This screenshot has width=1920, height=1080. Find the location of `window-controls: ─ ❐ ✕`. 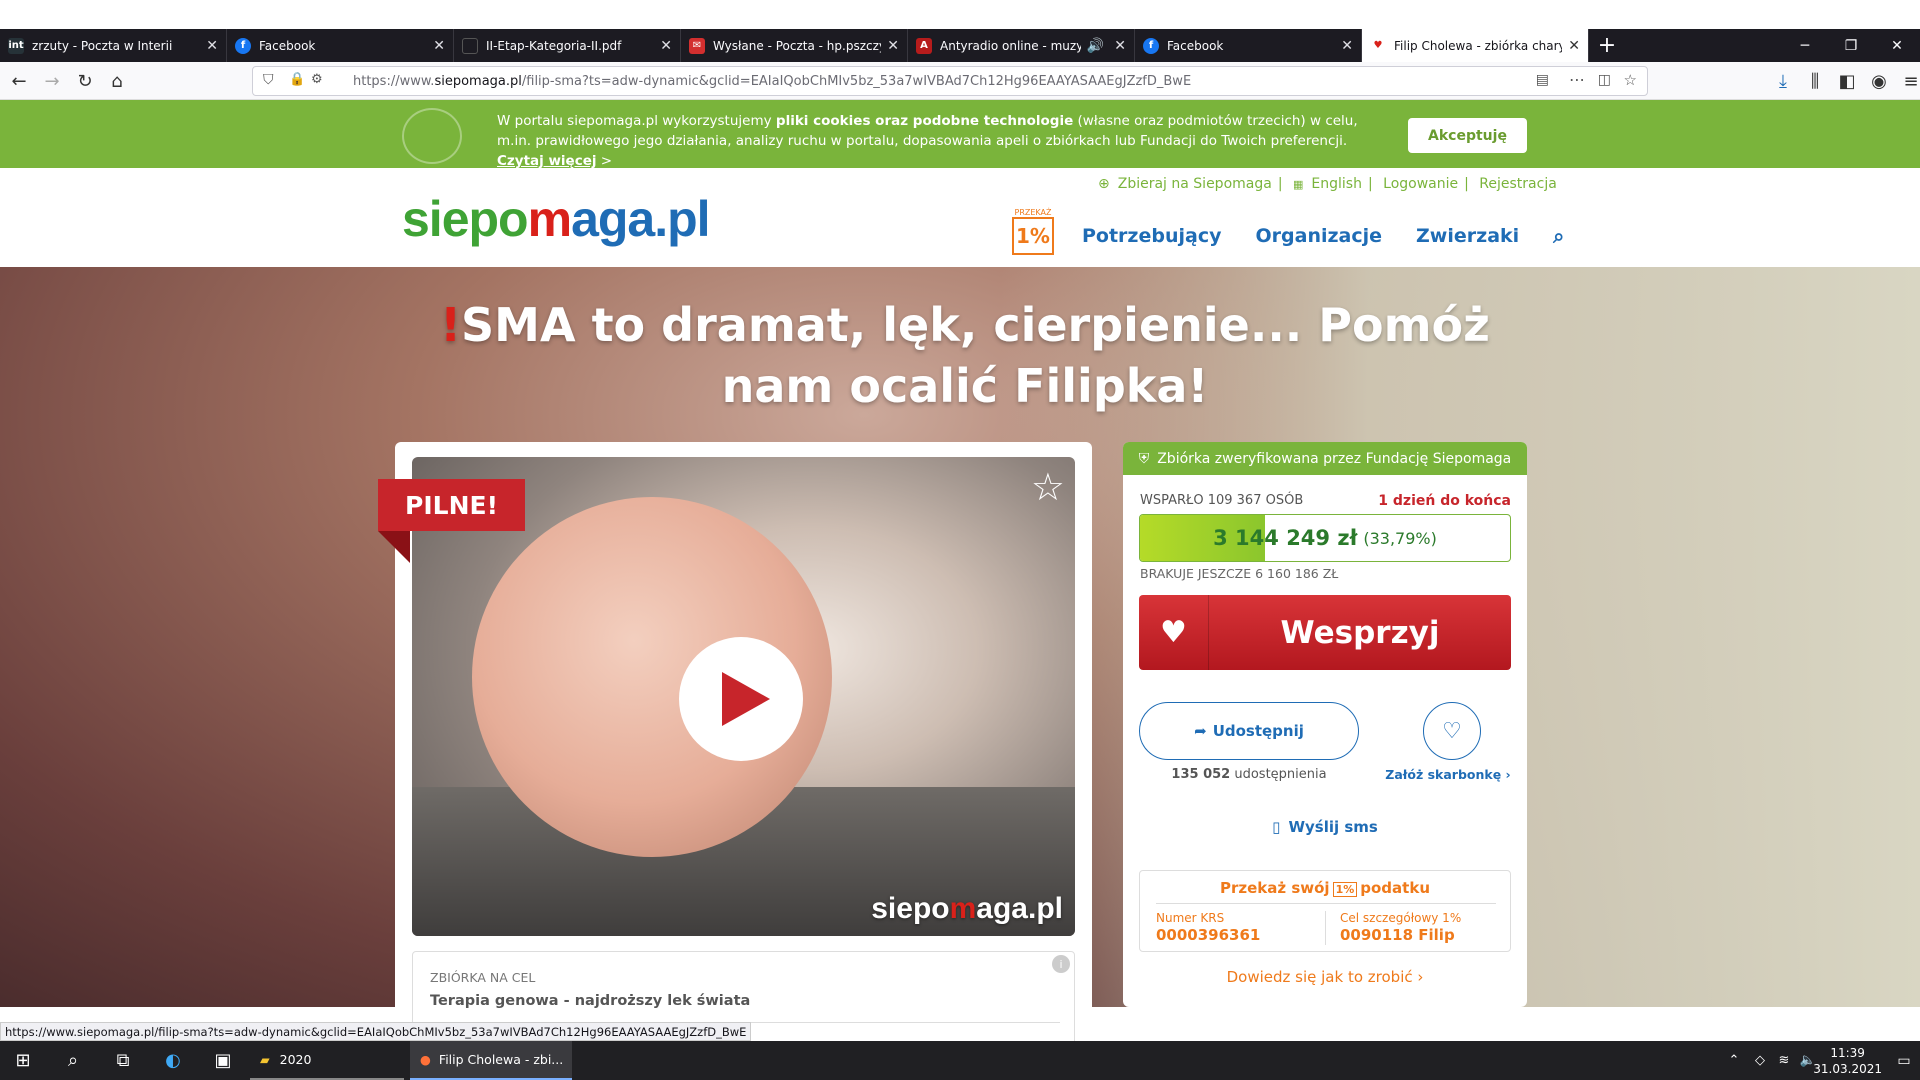

window-controls: ─ ❐ ✕ is located at coordinates (1851, 45).